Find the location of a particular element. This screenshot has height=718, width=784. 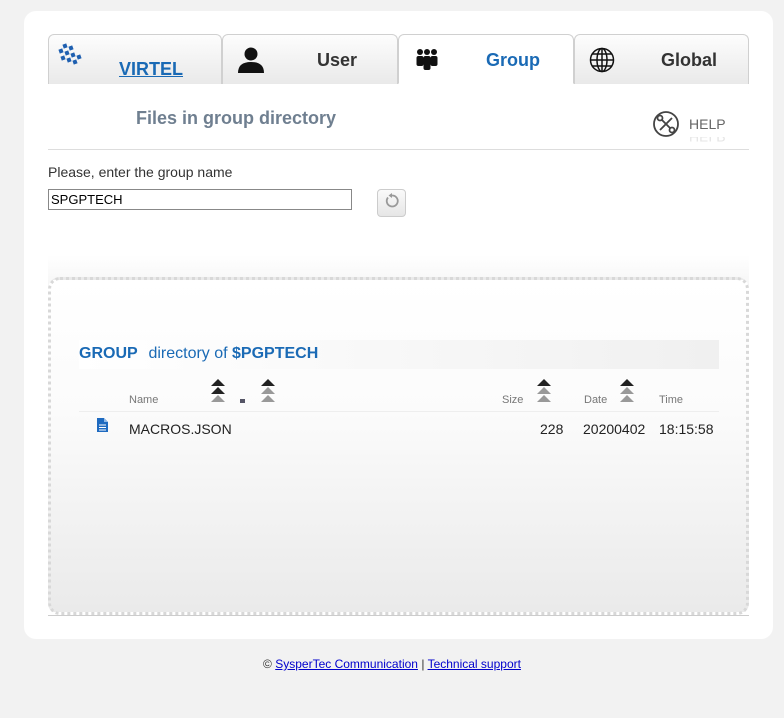

globe-icon is located at coordinates (602, 62).